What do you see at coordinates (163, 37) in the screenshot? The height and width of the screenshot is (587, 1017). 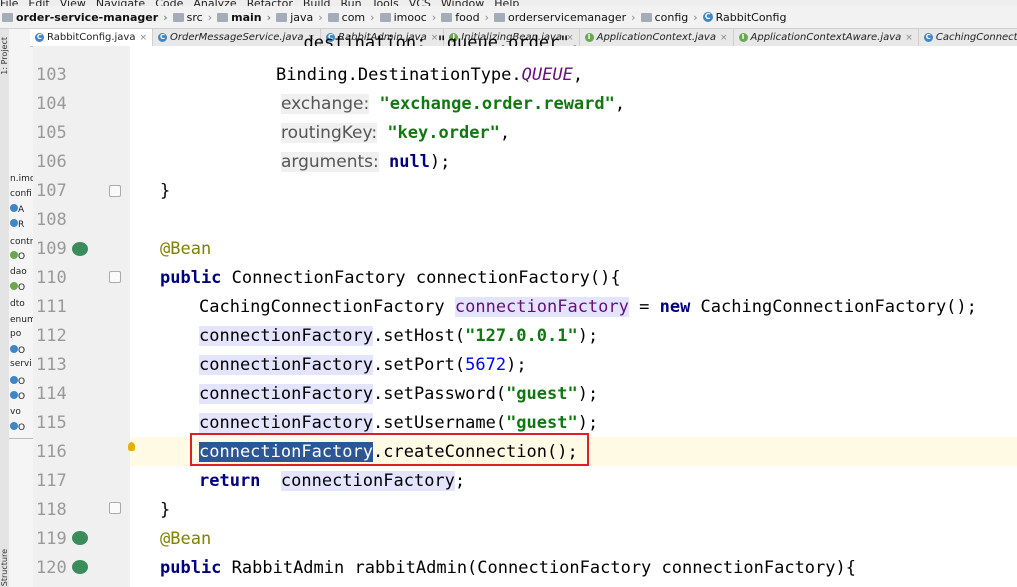 I see `class-icon: C` at bounding box center [163, 37].